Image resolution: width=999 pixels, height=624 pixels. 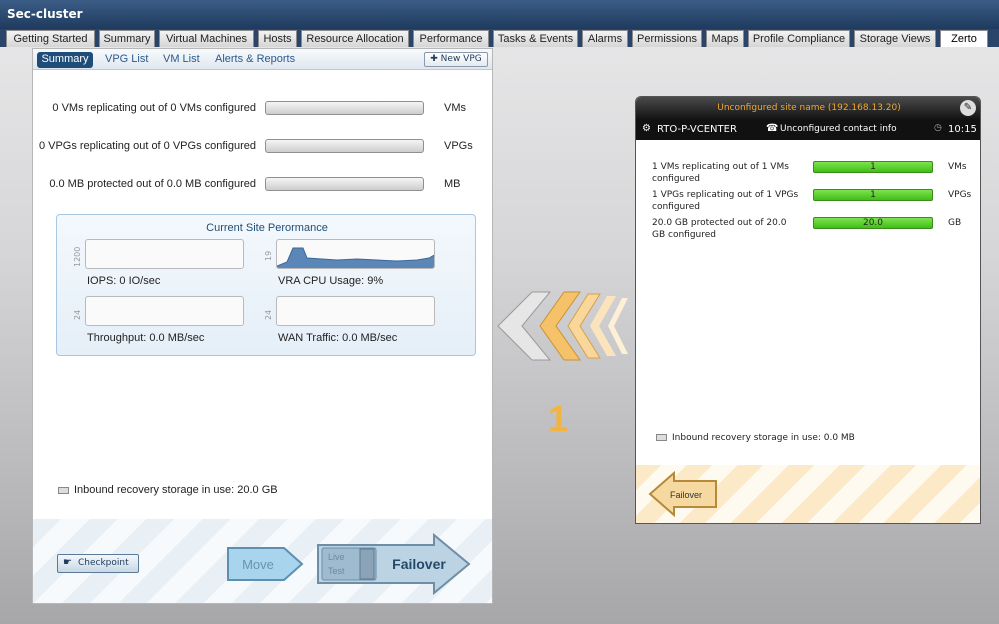 I want to click on checkpoint-label: Checkpoint, so click(x=103, y=563).